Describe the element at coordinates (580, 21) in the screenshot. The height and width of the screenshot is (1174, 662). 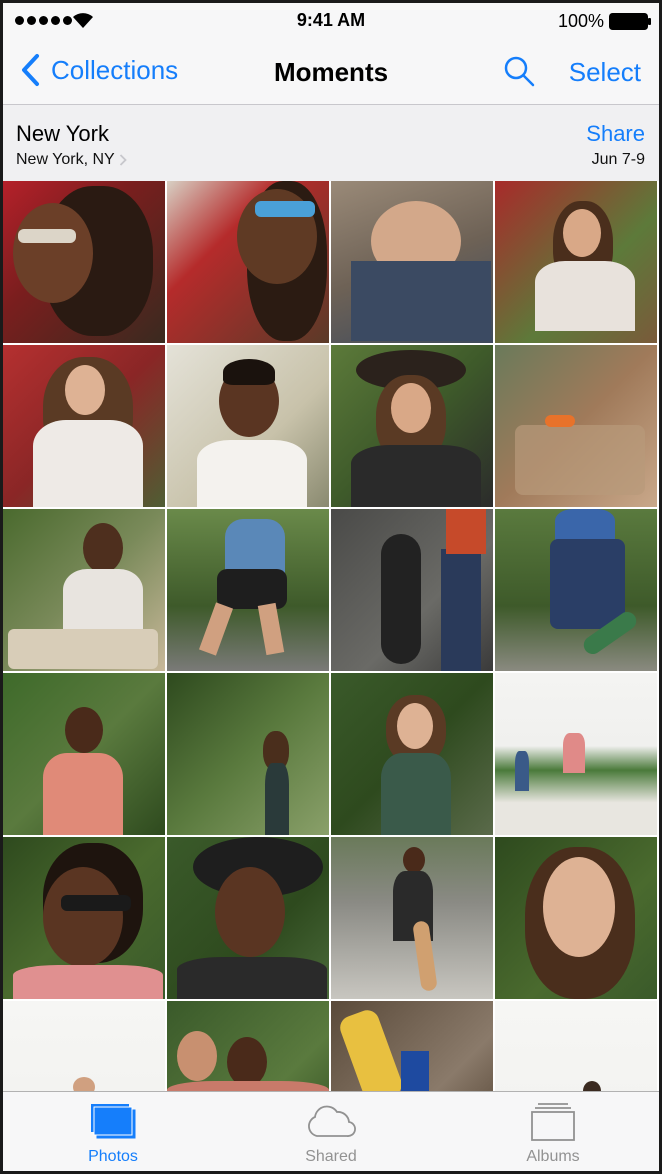
I see `battery-percent: 100%` at that location.